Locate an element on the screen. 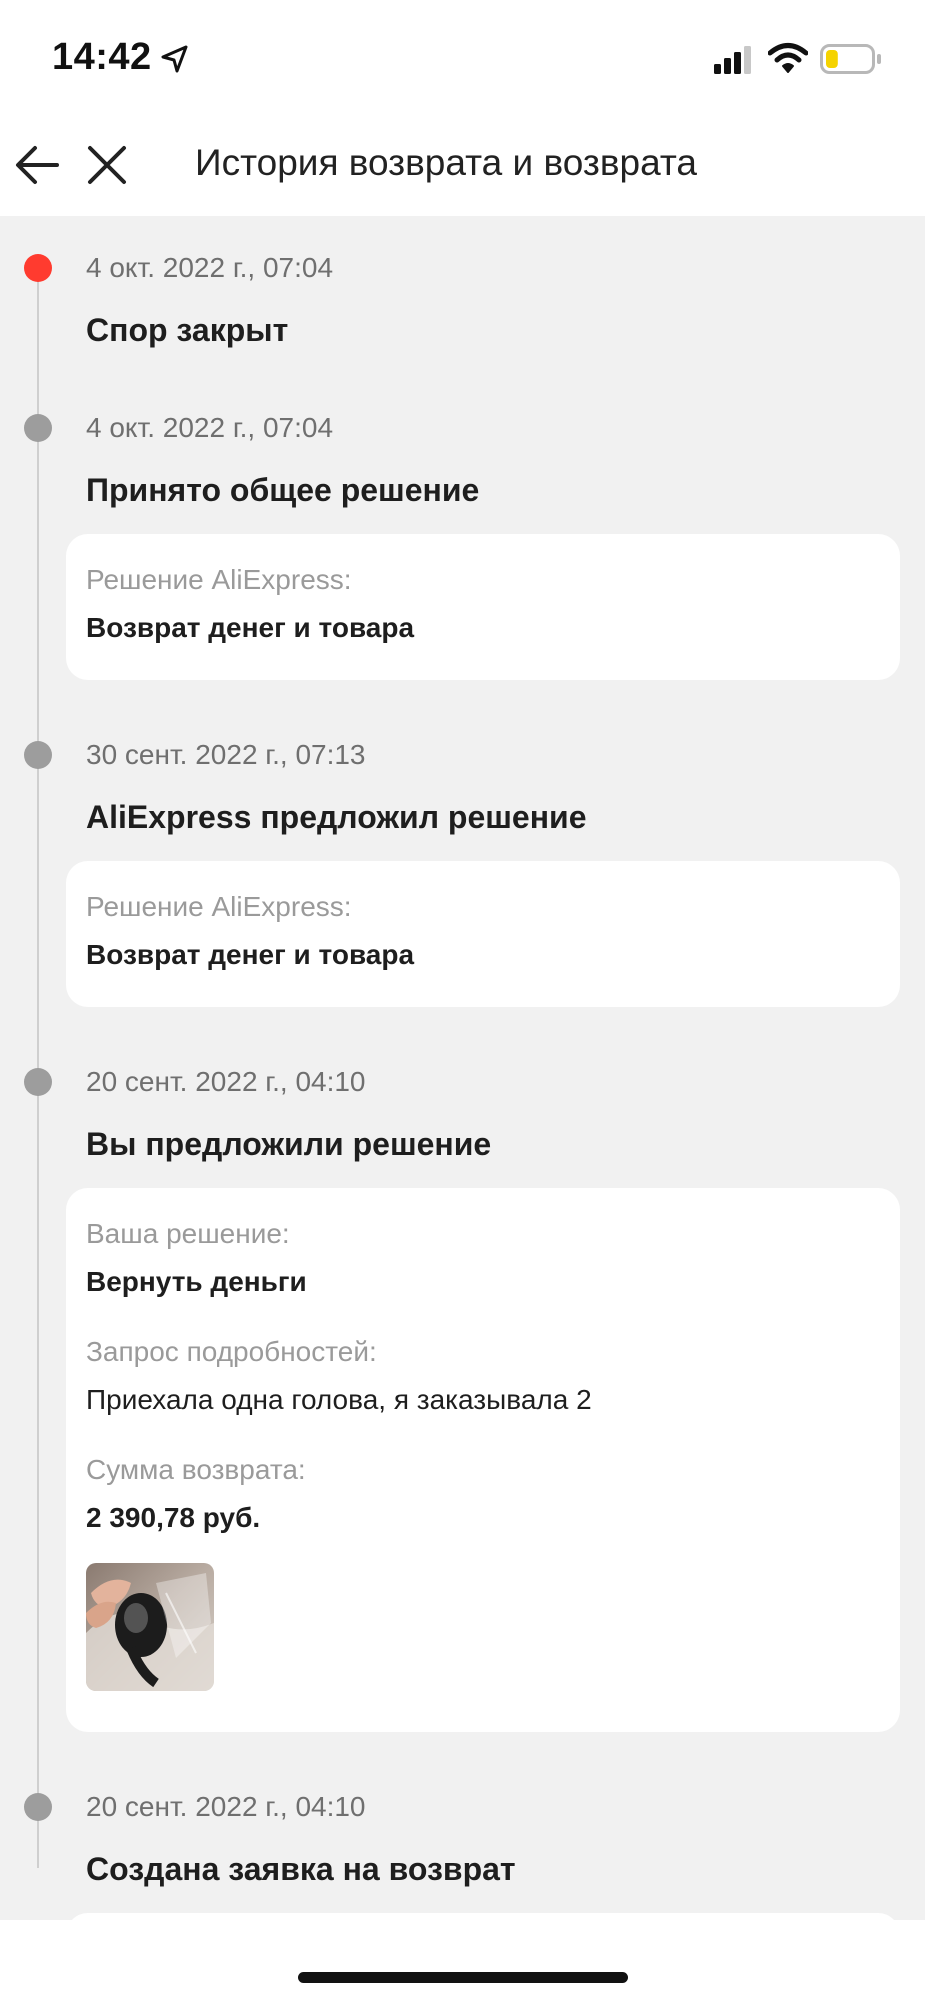  request-card is located at coordinates (483, 1916).